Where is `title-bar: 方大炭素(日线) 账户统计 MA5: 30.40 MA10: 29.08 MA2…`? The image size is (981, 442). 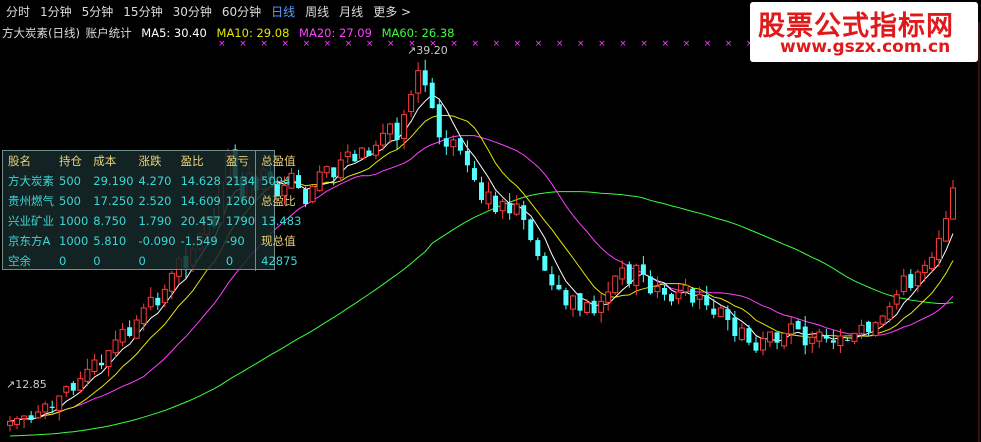 title-bar: 方大炭素(日线) 账户统计 MA5: 30.40 MA10: 29.08 MA2… is located at coordinates (231, 33).